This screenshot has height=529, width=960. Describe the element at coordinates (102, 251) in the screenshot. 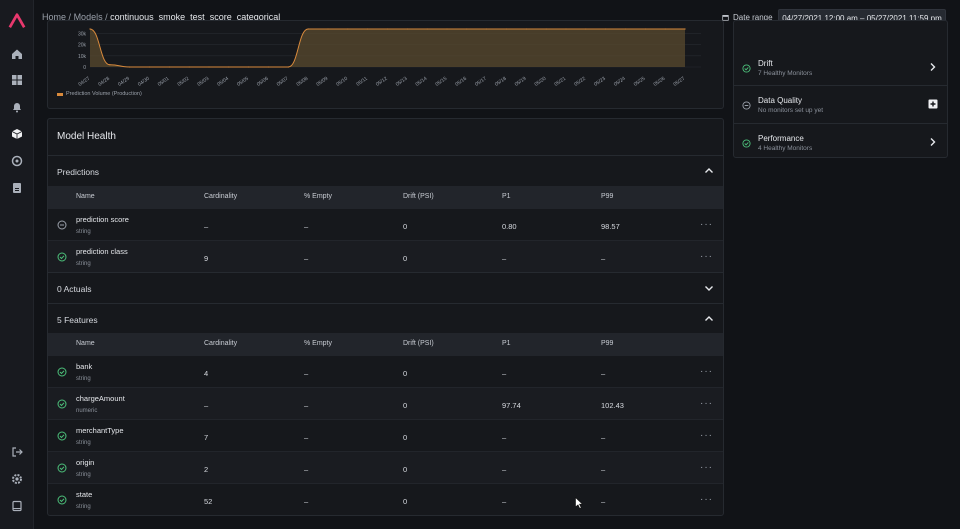

I see `row-name: prediction class` at that location.